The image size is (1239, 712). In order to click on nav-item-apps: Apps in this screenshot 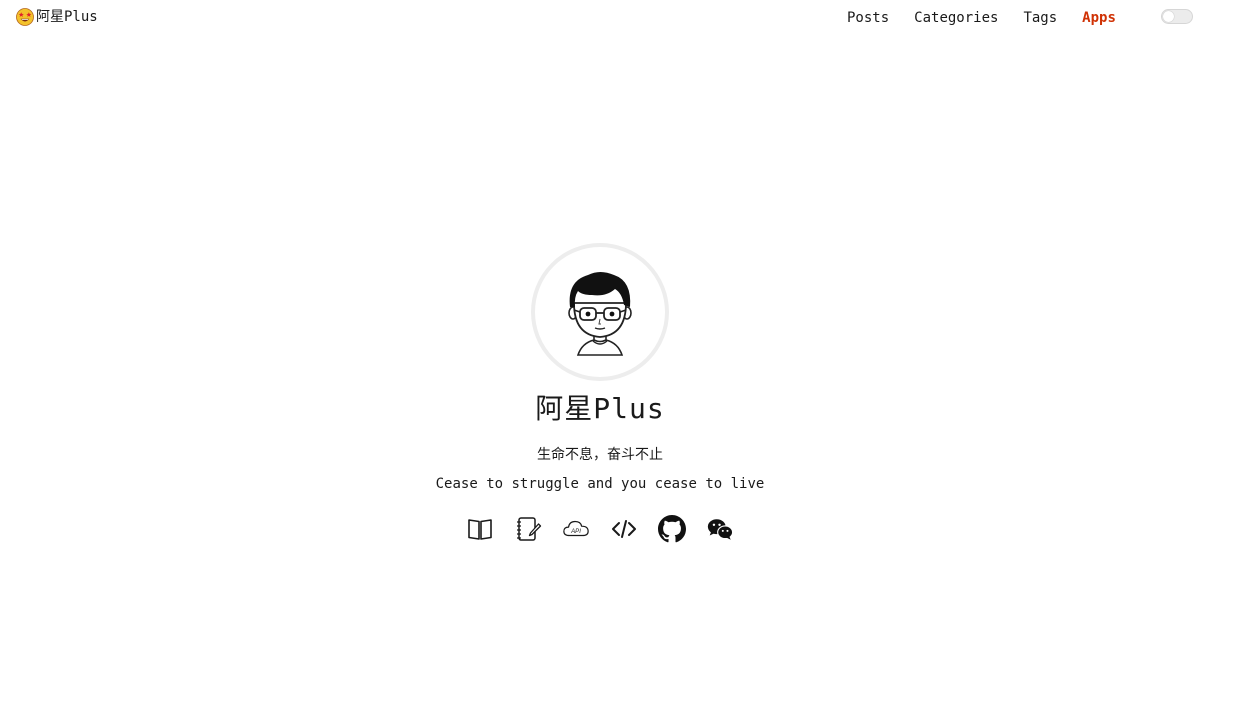, I will do `click(1099, 18)`.